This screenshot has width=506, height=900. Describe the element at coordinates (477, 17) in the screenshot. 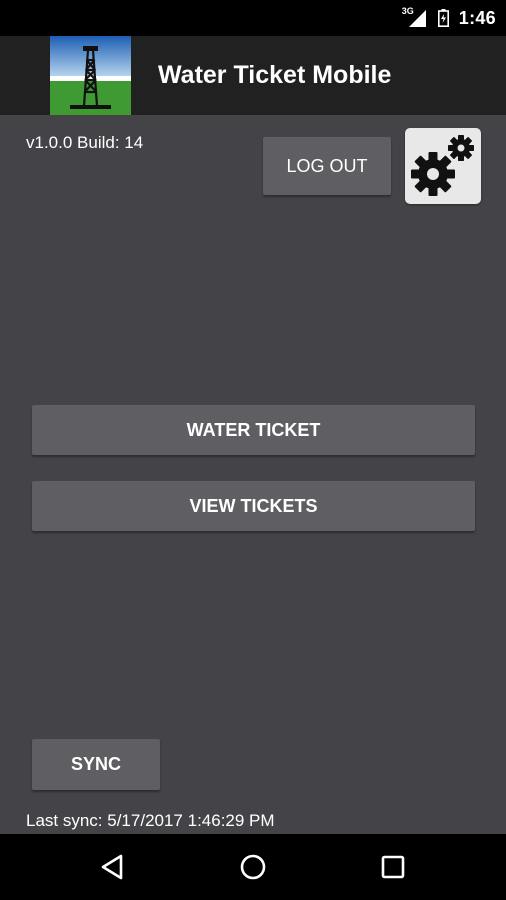

I see `status-time: 1:46` at that location.